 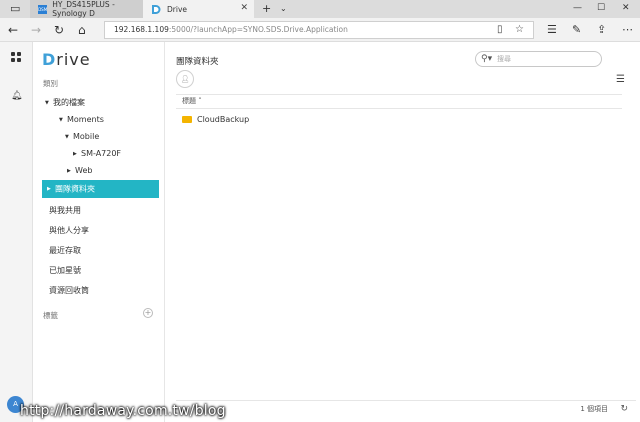 I want to click on drive-logo: Drive, so click(x=66, y=59).